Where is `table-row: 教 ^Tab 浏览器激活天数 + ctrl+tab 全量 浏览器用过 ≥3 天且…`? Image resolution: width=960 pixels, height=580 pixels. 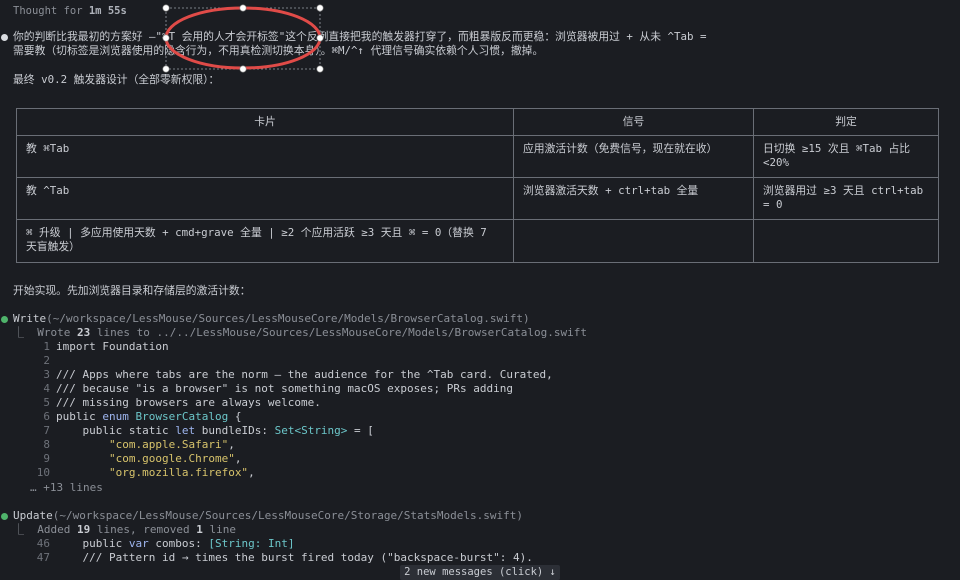
table-row: 教 ^Tab 浏览器激活天数 + ctrl+tab 全量 浏览器用过 ≥3 天且… is located at coordinates (477, 198).